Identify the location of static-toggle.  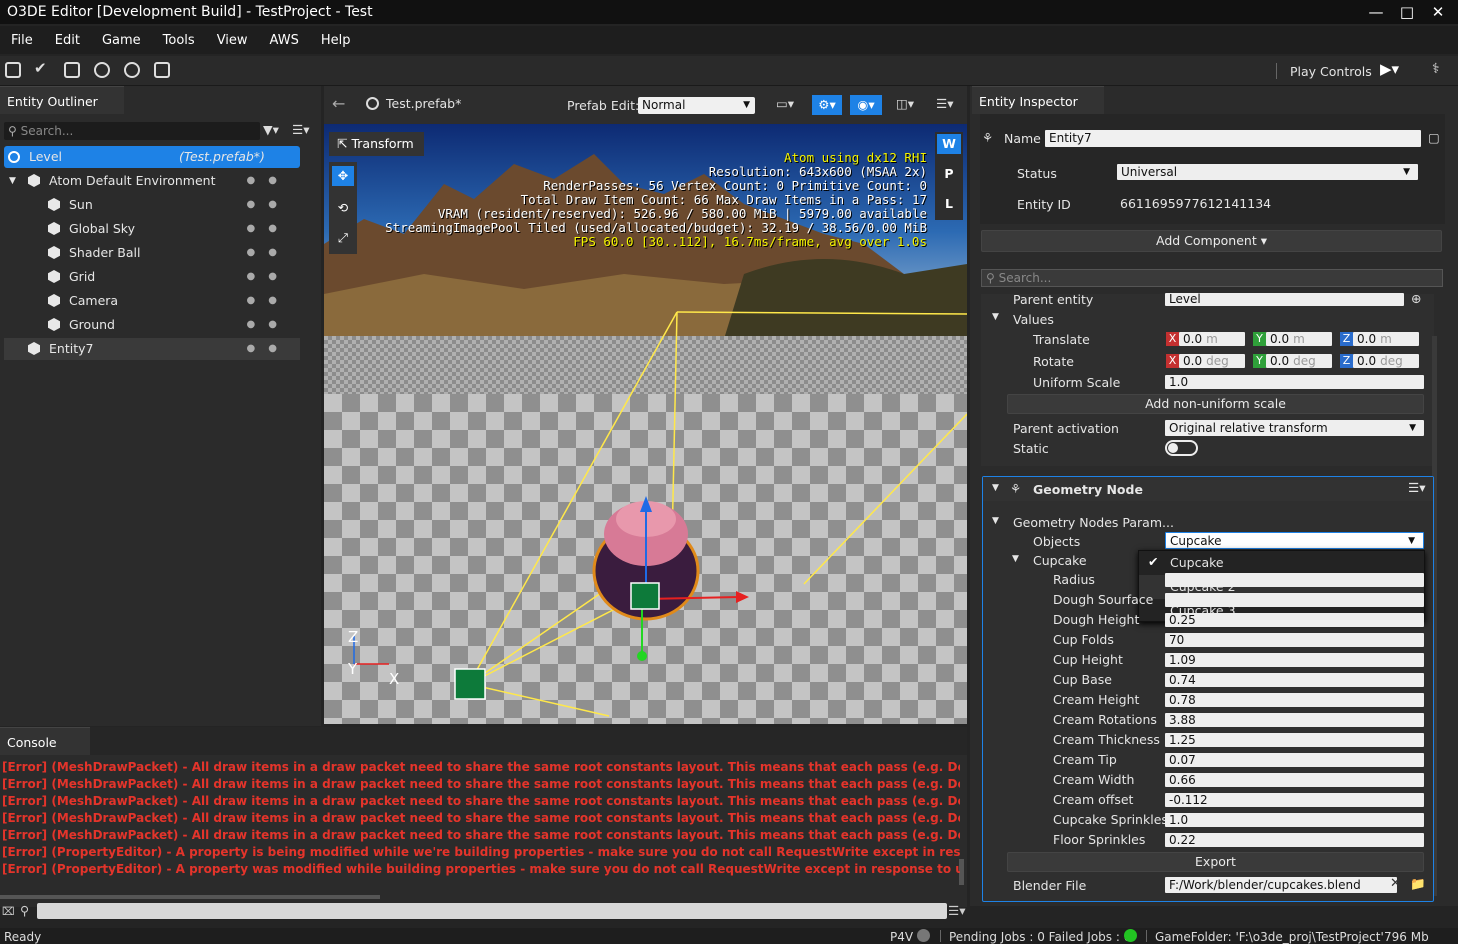
(1181, 448).